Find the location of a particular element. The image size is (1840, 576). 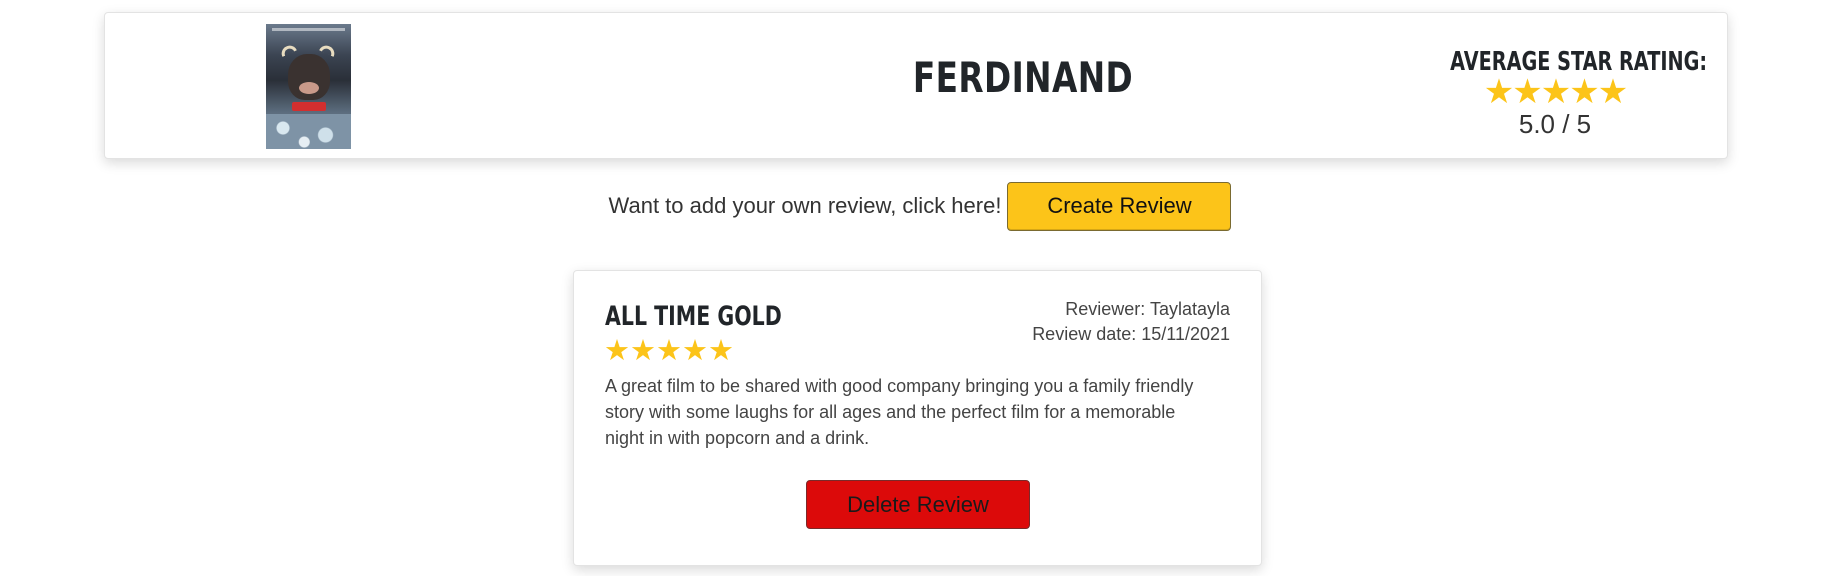

poster-snout is located at coordinates (309, 88).